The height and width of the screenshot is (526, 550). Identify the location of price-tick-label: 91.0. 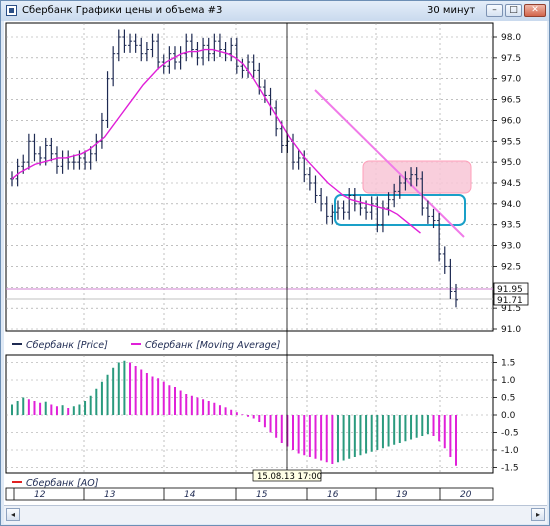
(511, 330).